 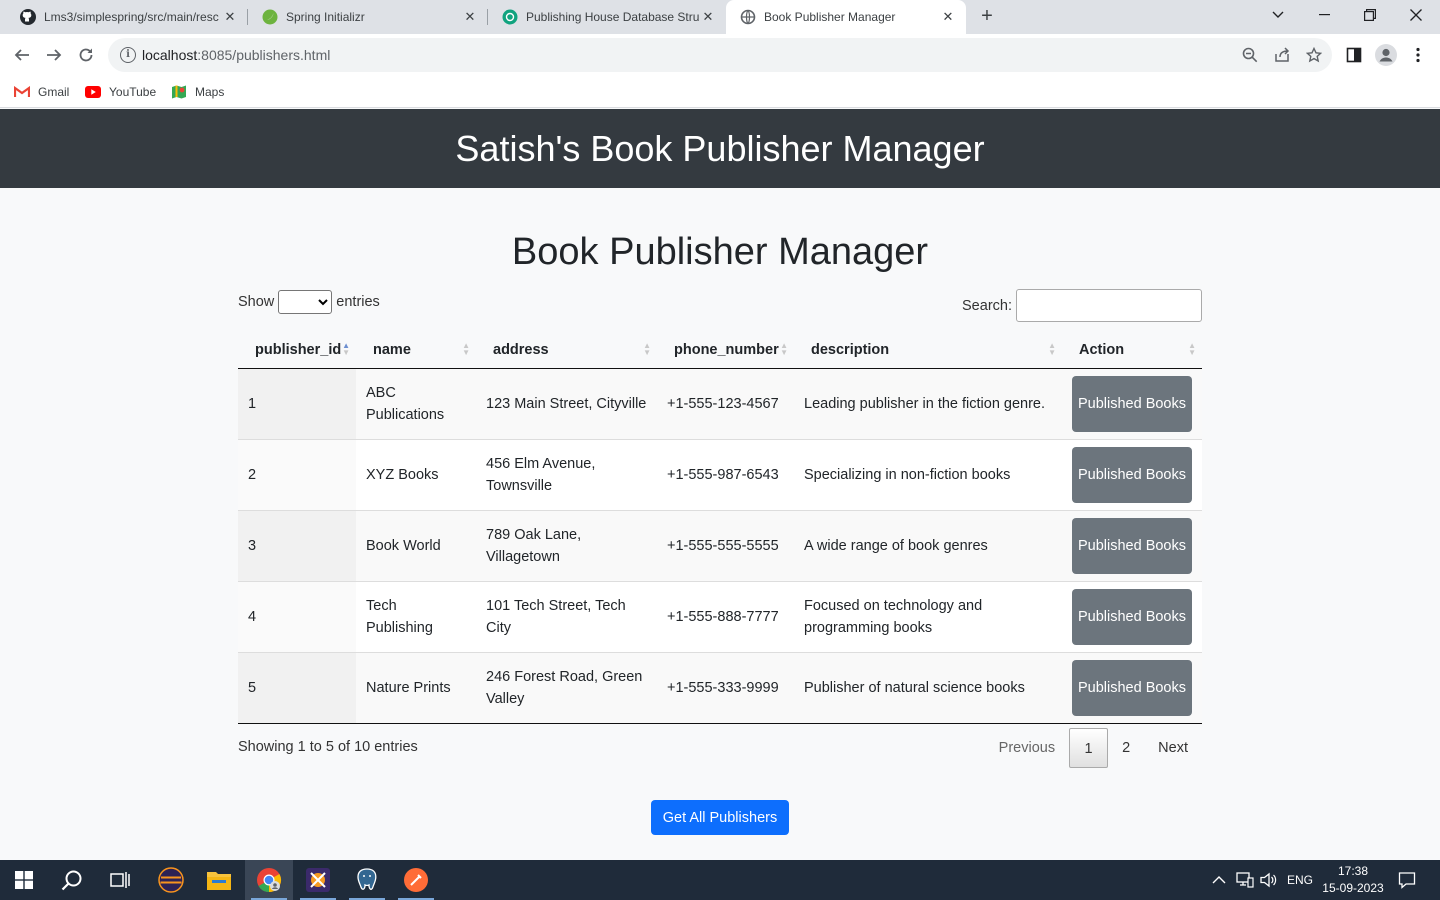 What do you see at coordinates (987, 16) in the screenshot?
I see `new-tab-icon: +` at bounding box center [987, 16].